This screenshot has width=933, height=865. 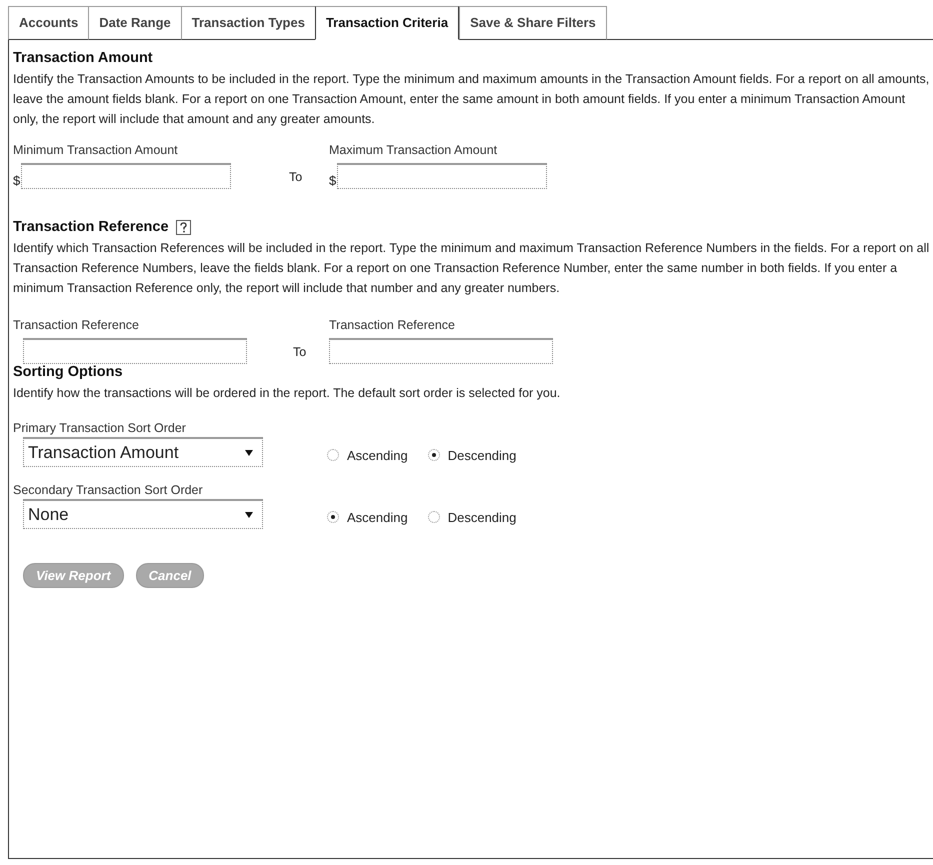 What do you see at coordinates (533, 23) in the screenshot?
I see `tab: Save & Share Filters` at bounding box center [533, 23].